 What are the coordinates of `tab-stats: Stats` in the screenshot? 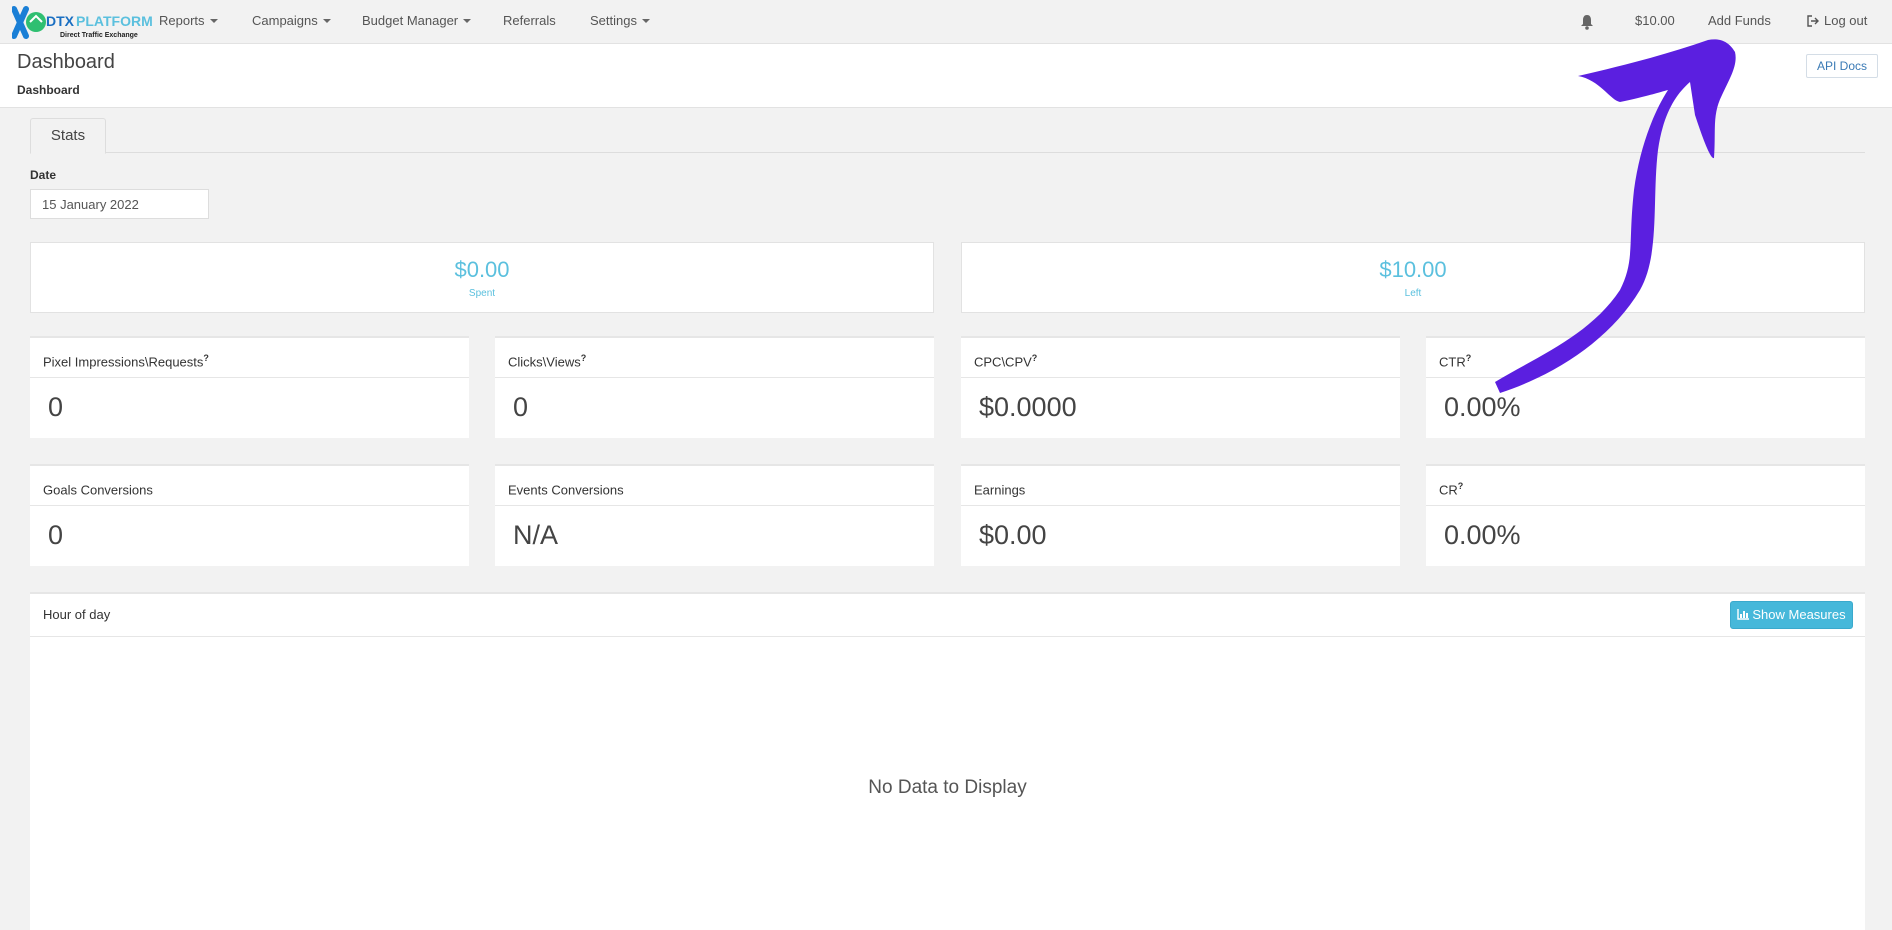 It's located at (68, 136).